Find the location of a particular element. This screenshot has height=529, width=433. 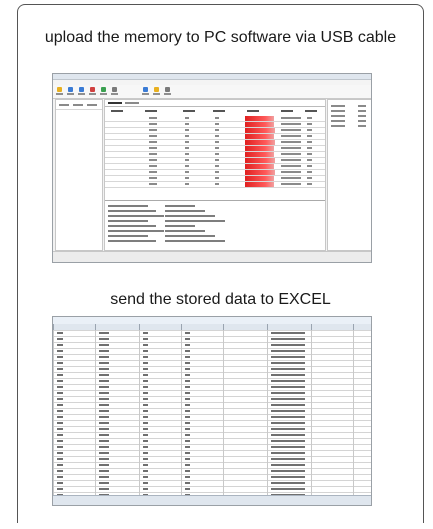

toolbar-label-placeholder is located at coordinates (59, 94).